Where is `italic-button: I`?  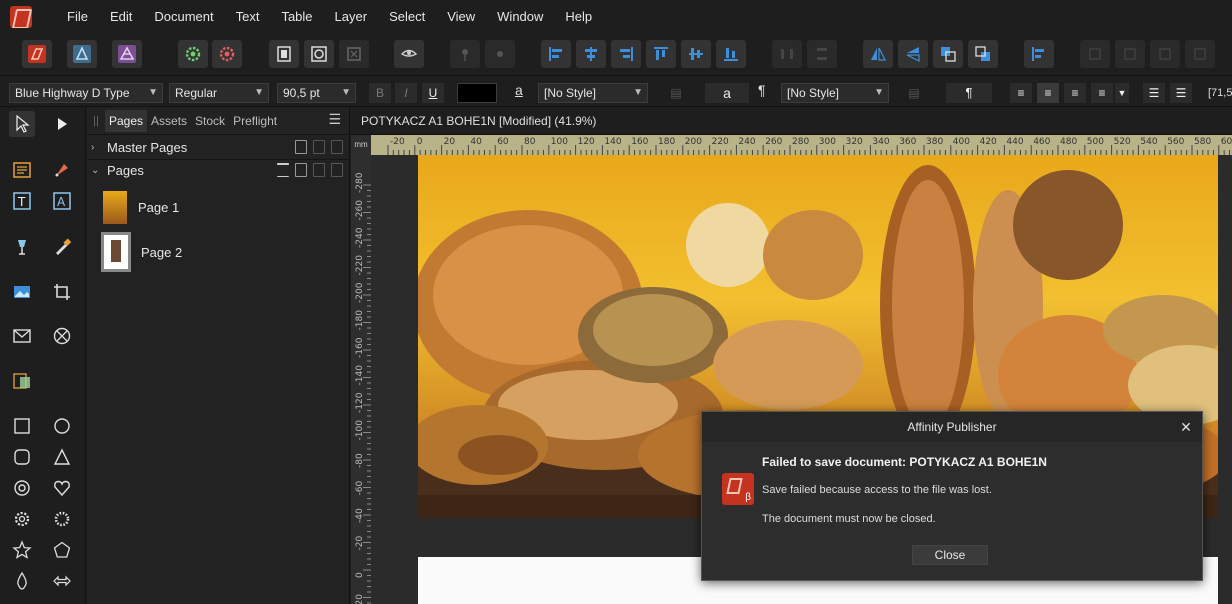 italic-button: I is located at coordinates (406, 93).